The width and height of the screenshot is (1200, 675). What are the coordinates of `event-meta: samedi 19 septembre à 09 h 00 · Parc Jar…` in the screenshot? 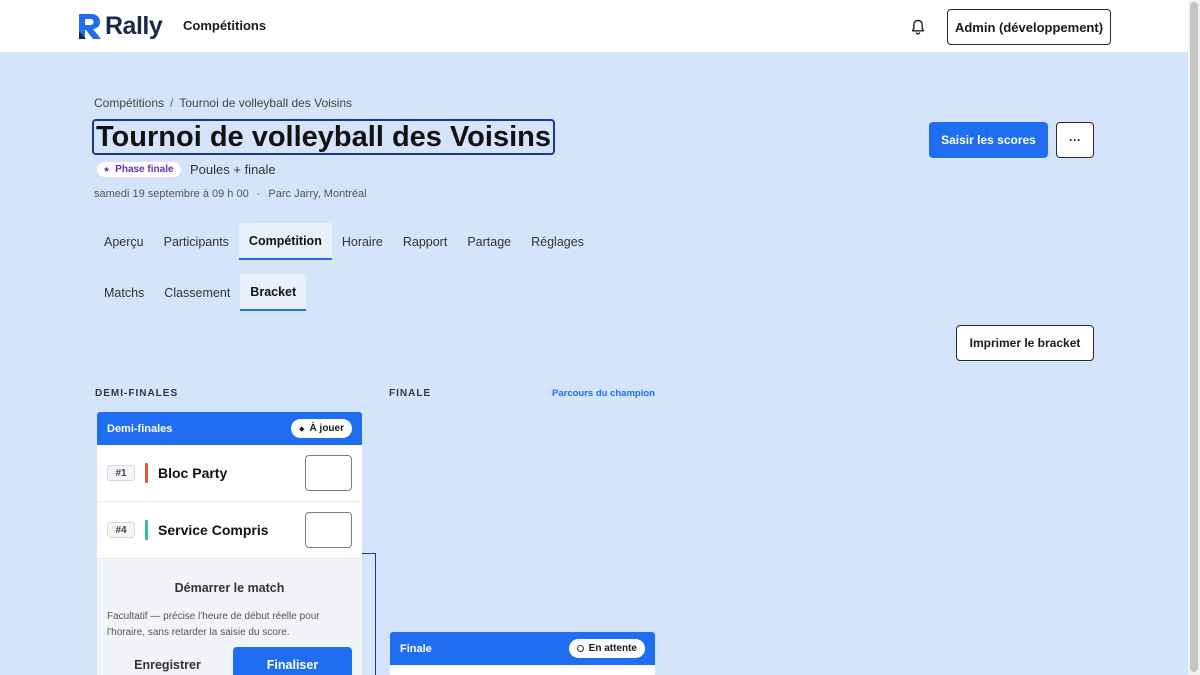 It's located at (230, 194).